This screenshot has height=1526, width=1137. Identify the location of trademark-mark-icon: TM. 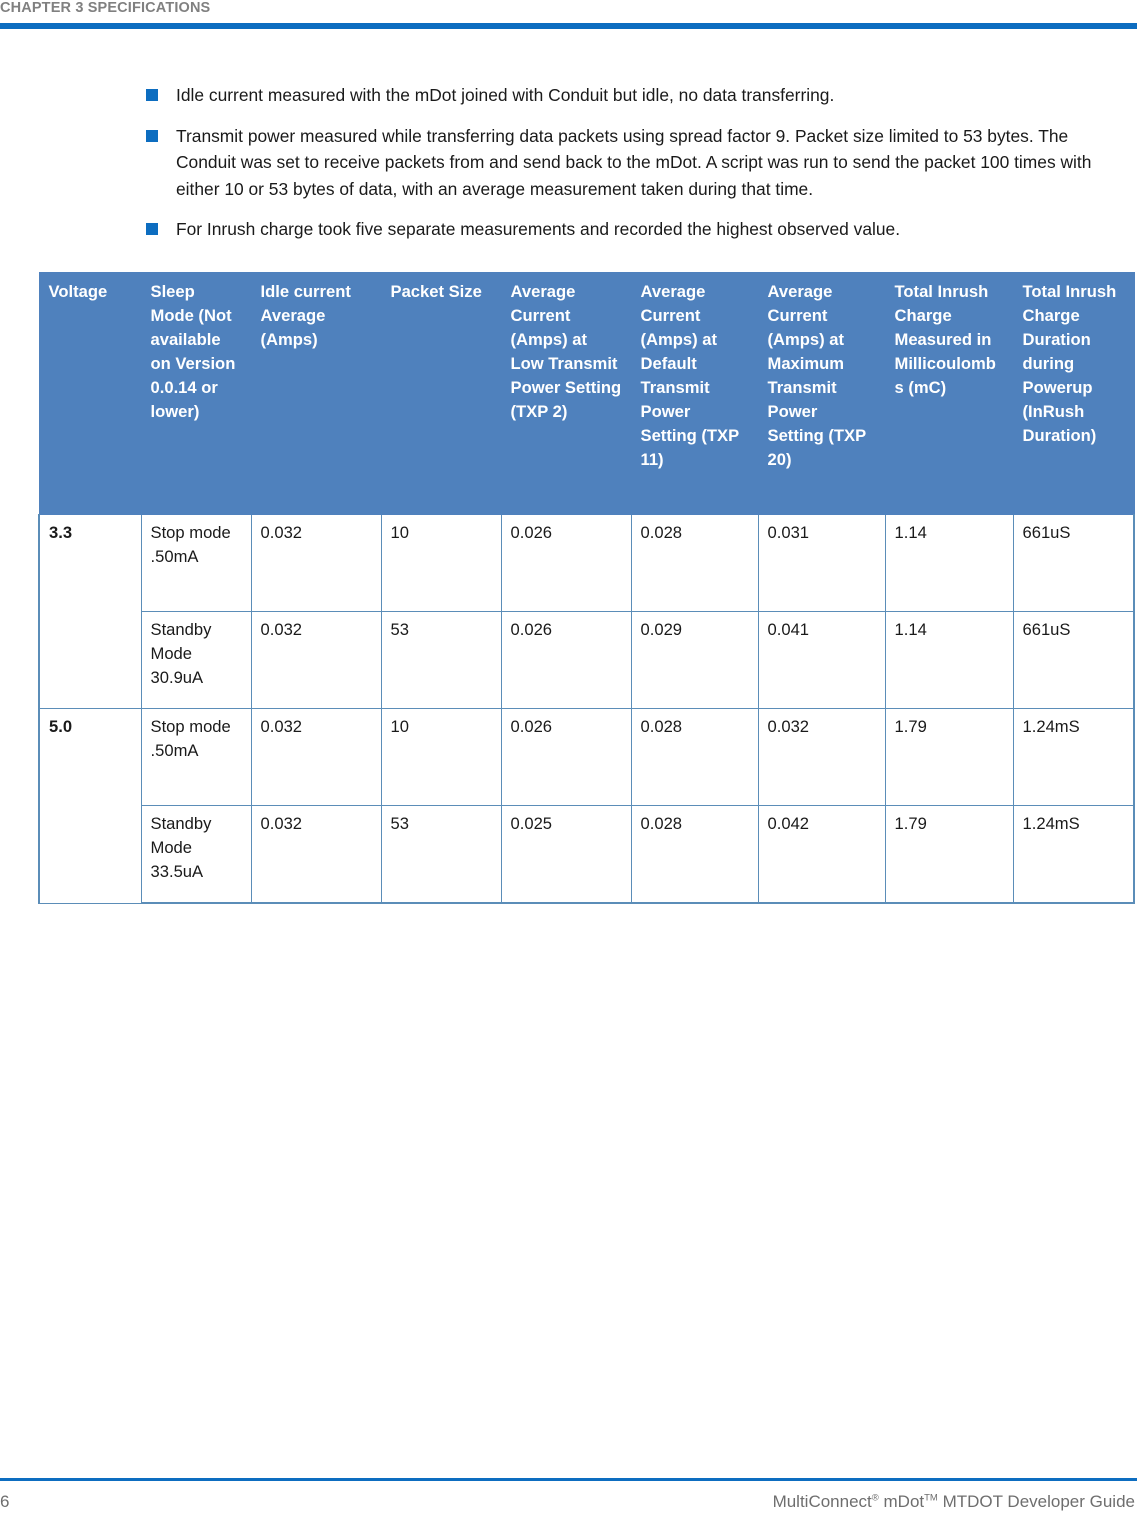
(931, 1498).